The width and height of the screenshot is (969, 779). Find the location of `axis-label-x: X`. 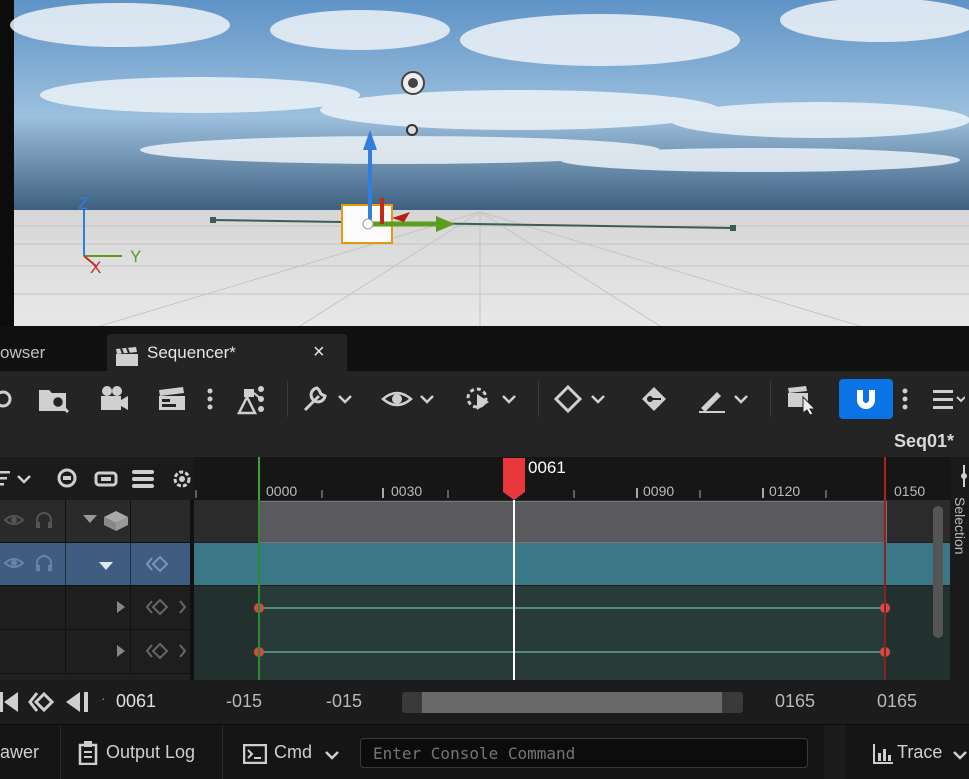

axis-label-x: X is located at coordinates (95, 267).